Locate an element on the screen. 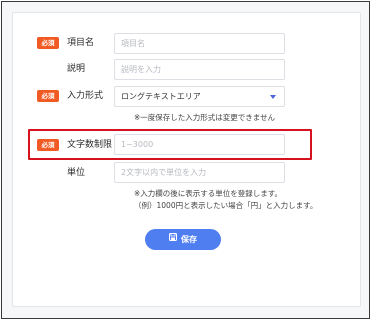  char-limit-input: 1~3000 is located at coordinates (199, 144).